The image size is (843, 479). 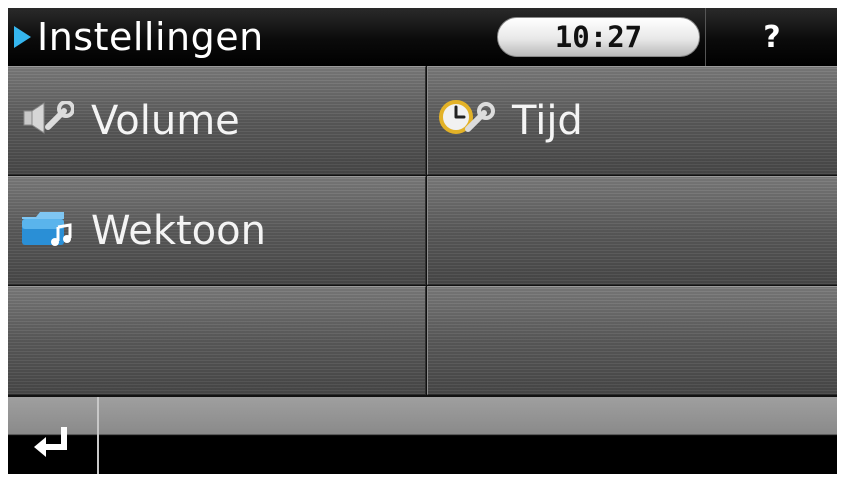 What do you see at coordinates (598, 37) in the screenshot?
I see `clock-display: 10:27` at bounding box center [598, 37].